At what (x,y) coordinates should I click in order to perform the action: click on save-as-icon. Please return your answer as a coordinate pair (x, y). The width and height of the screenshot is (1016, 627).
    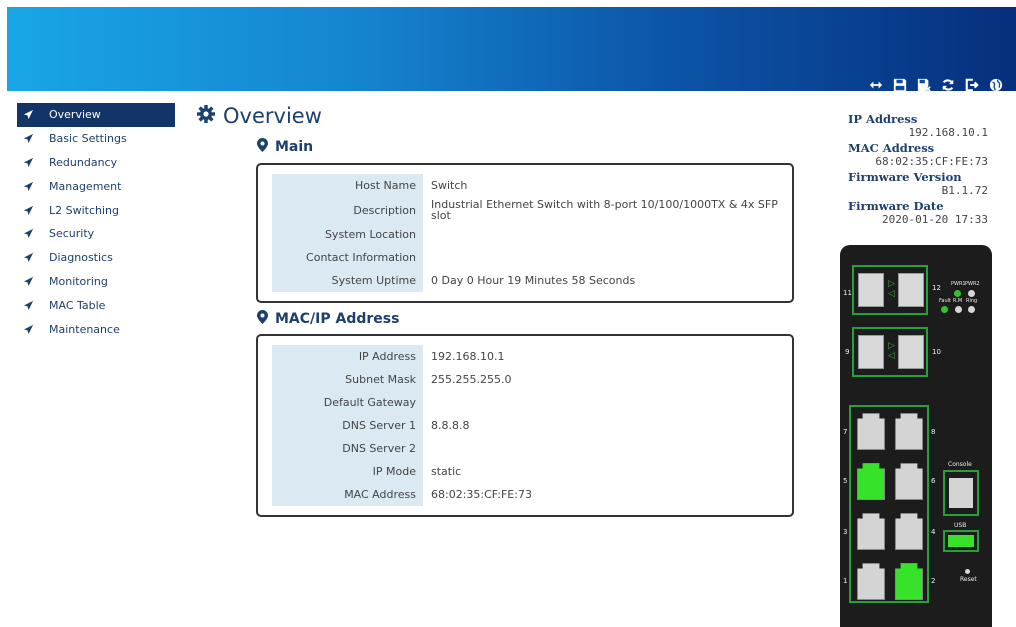
    Looking at the image, I should click on (924, 85).